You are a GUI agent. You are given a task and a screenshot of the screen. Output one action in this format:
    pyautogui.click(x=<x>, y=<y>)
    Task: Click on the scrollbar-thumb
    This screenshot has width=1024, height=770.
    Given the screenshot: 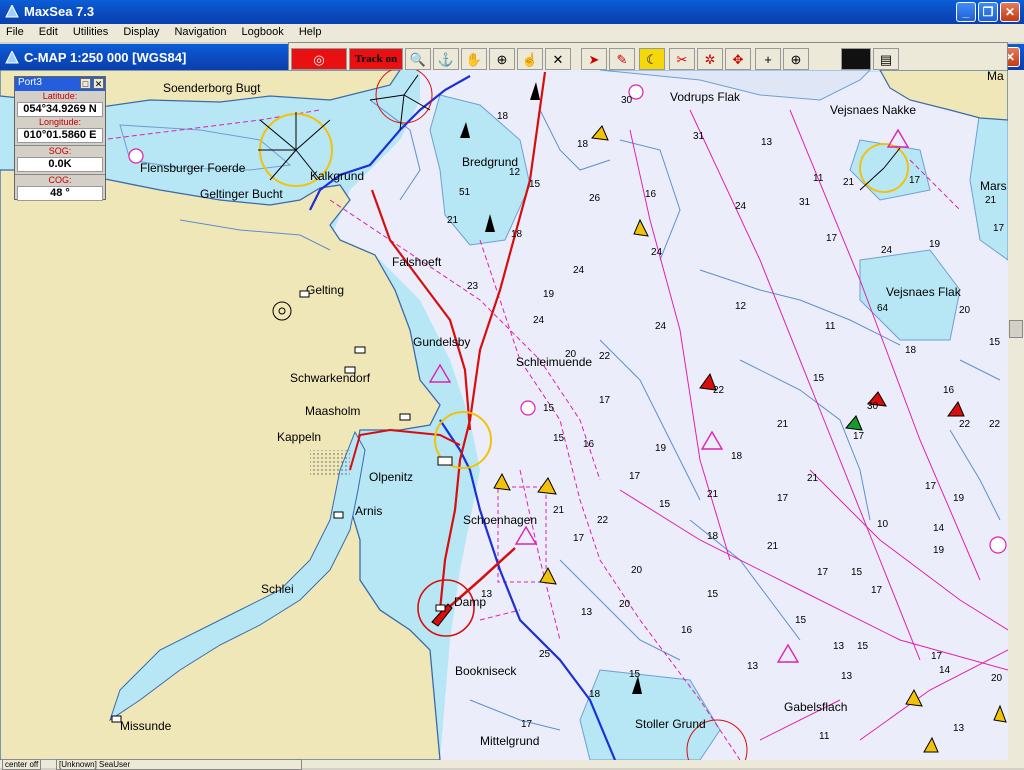 What is the action you would take?
    pyautogui.click(x=1016, y=329)
    